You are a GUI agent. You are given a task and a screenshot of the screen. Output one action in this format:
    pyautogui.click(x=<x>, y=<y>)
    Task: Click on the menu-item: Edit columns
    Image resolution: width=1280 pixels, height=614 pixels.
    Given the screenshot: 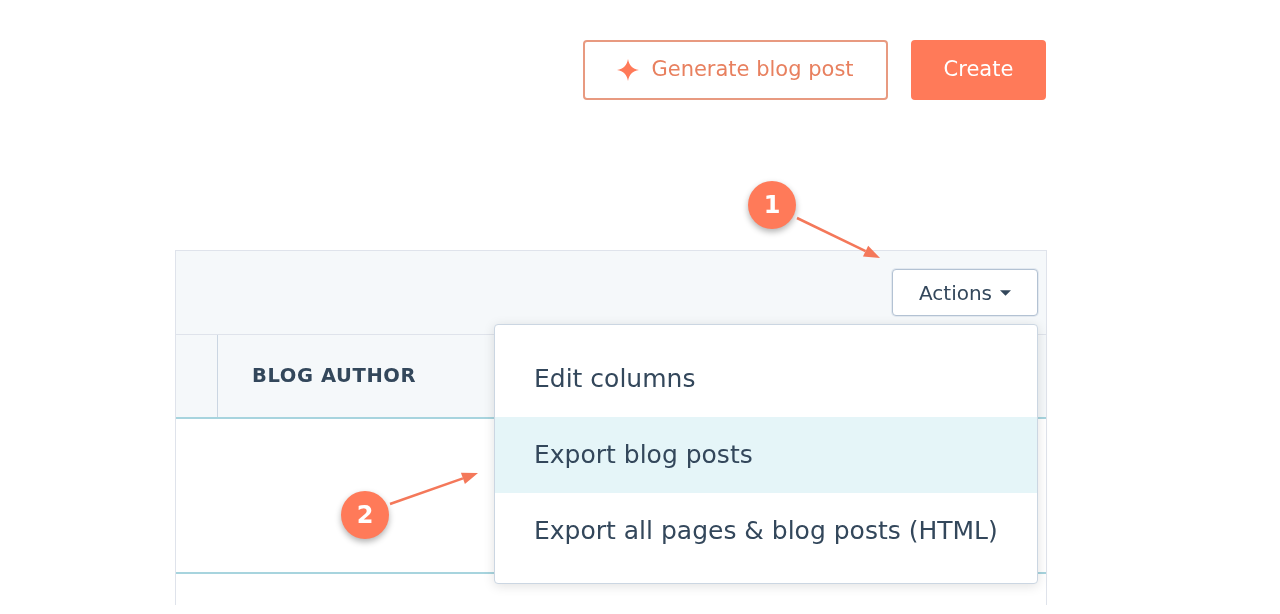 What is the action you would take?
    pyautogui.click(x=766, y=379)
    